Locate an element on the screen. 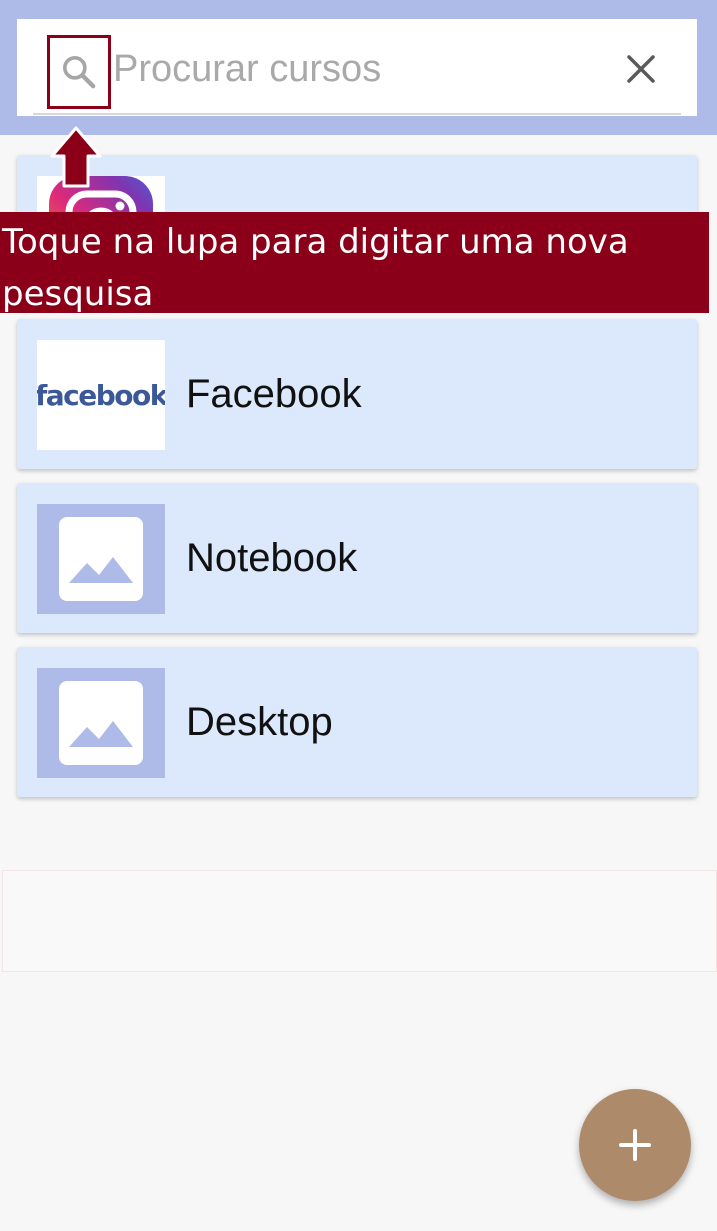  course-label: Notebook is located at coordinates (272, 557).